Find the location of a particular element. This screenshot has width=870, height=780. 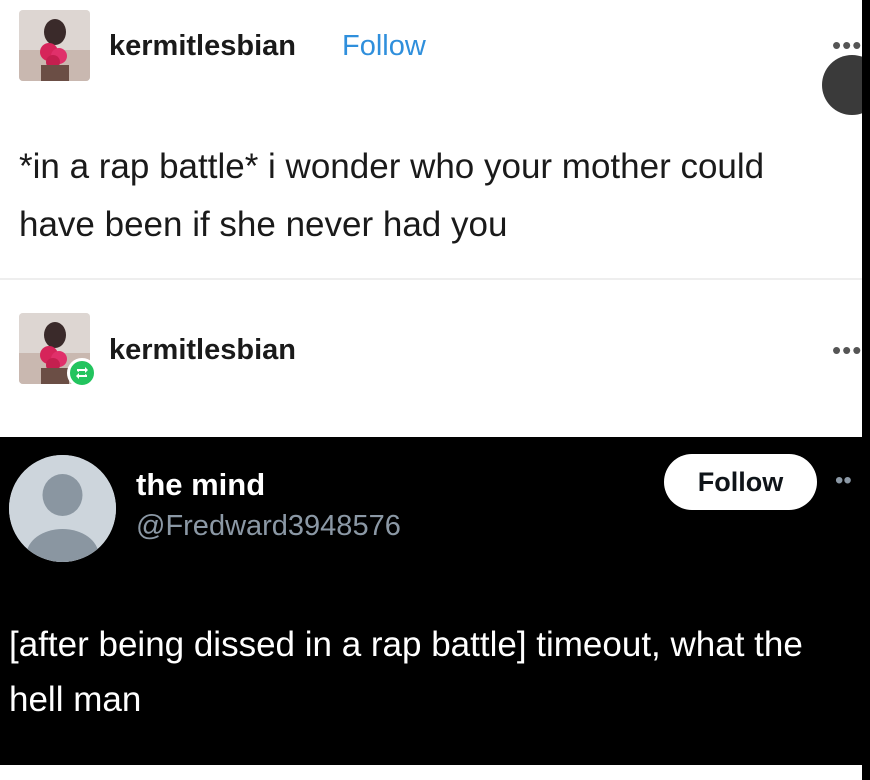

tweet-display-name: the mind is located at coordinates (200, 485).